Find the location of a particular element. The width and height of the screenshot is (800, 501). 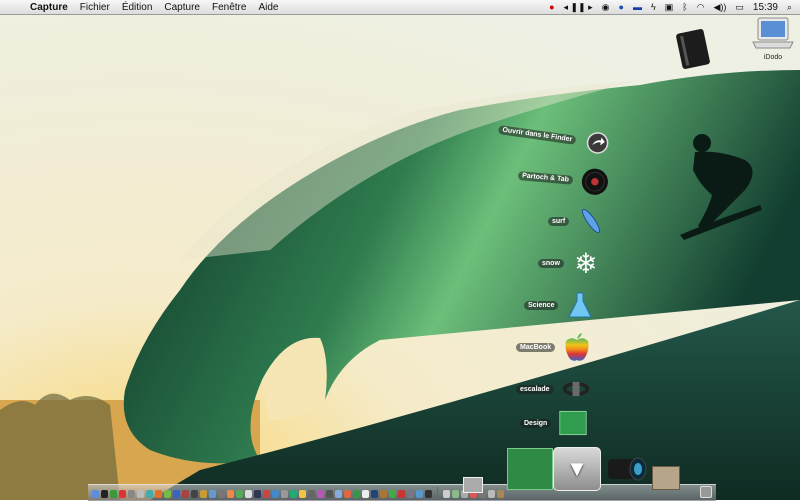

vinyl-record-icon is located at coordinates (595, 182).